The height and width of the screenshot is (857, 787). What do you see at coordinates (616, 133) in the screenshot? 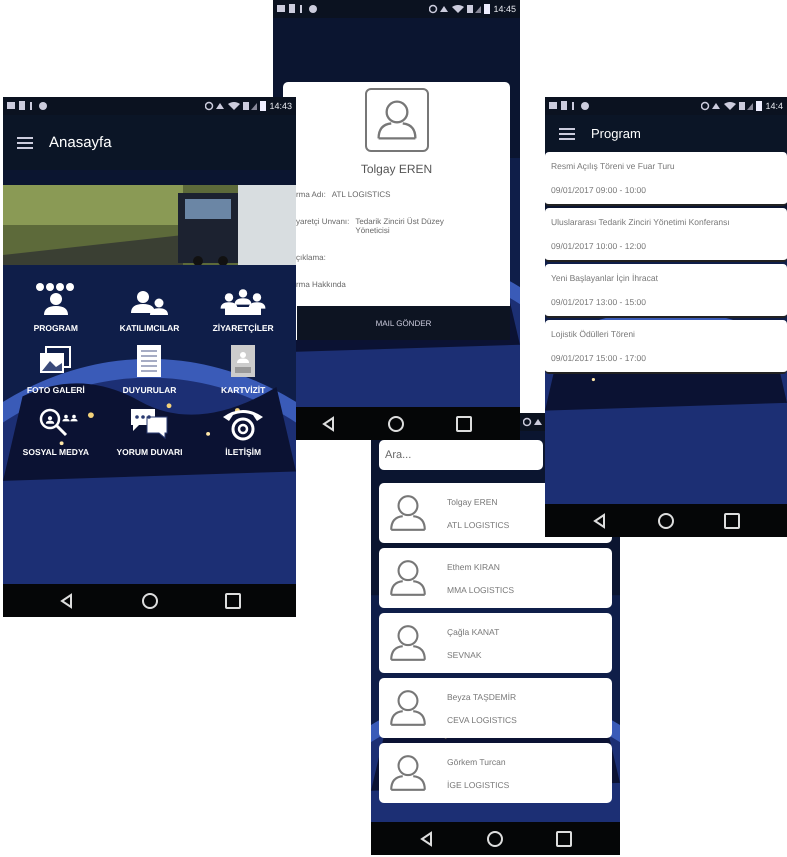
I see `screen-title: Program` at bounding box center [616, 133].